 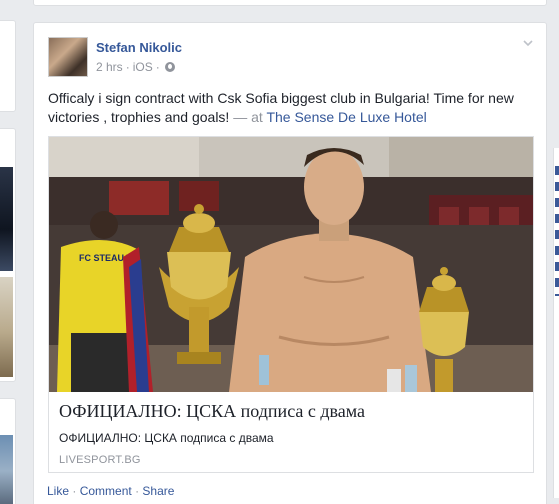 What do you see at coordinates (106, 491) in the screenshot?
I see `comment-button: Comment` at bounding box center [106, 491].